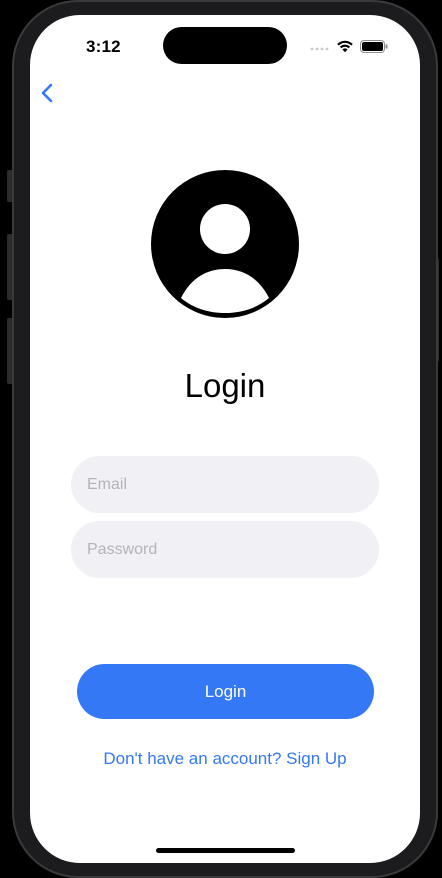  What do you see at coordinates (103, 46) in the screenshot?
I see `status-time: 3:12` at bounding box center [103, 46].